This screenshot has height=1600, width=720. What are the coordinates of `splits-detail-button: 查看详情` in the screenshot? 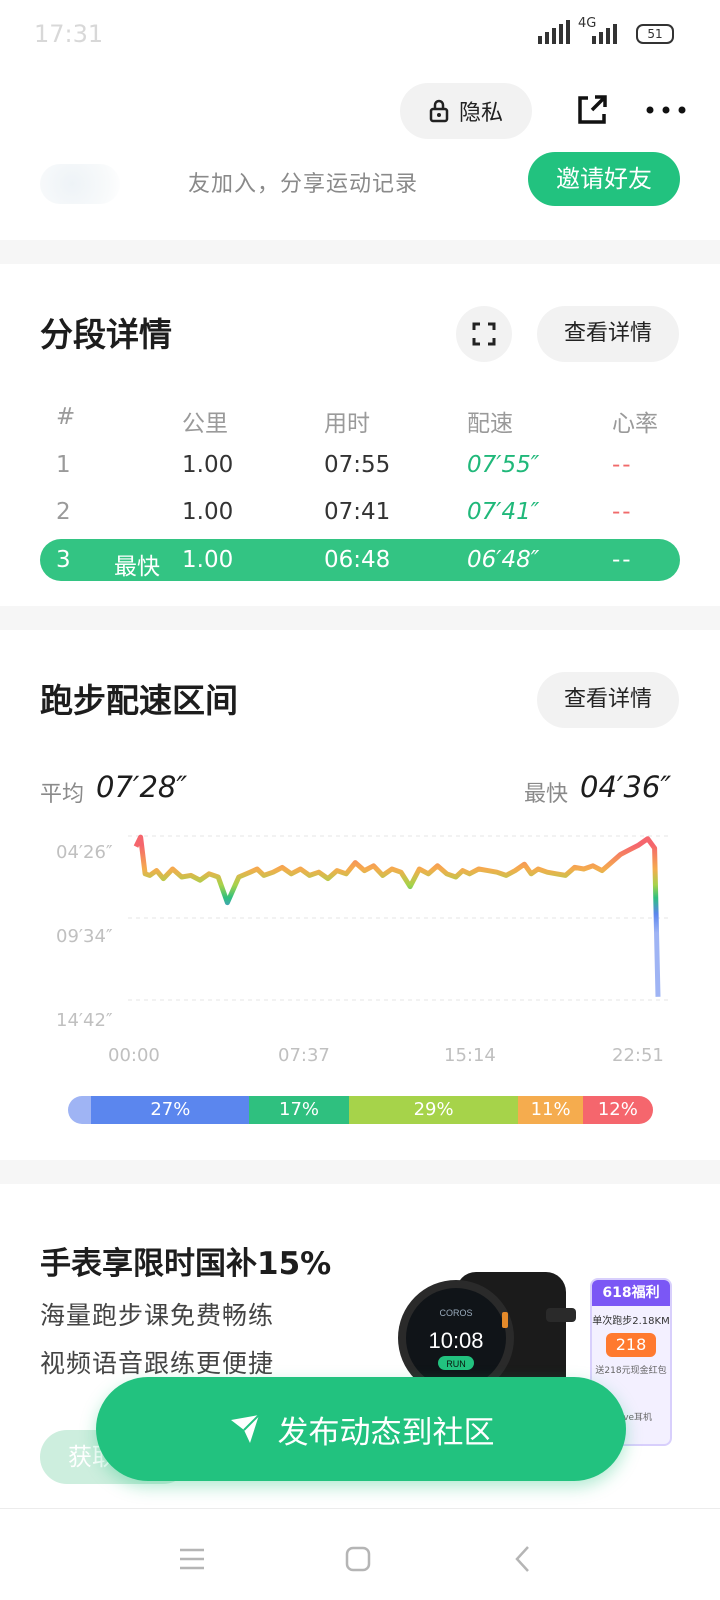 It's located at (608, 334).